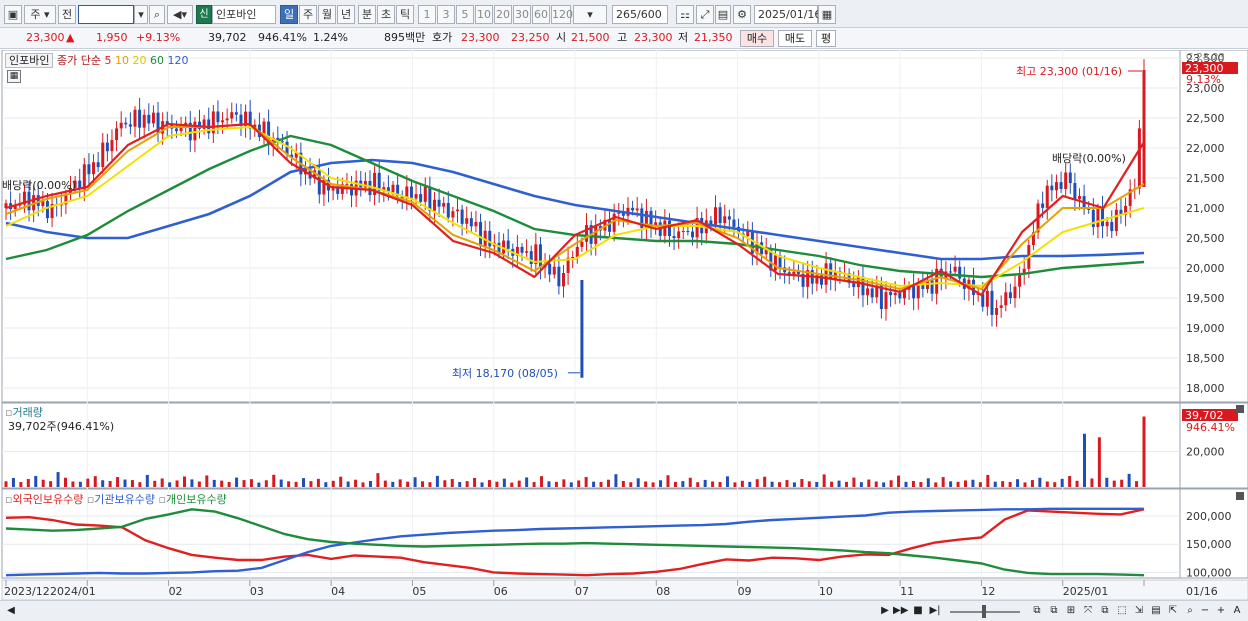  Describe the element at coordinates (346, 14) in the screenshot. I see `period-year: 년` at that location.